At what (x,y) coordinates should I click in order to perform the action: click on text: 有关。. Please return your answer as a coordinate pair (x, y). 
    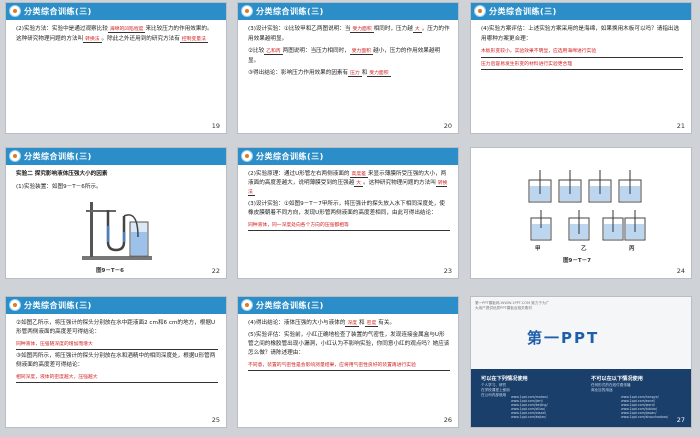
    Looking at the image, I should click on (387, 323).